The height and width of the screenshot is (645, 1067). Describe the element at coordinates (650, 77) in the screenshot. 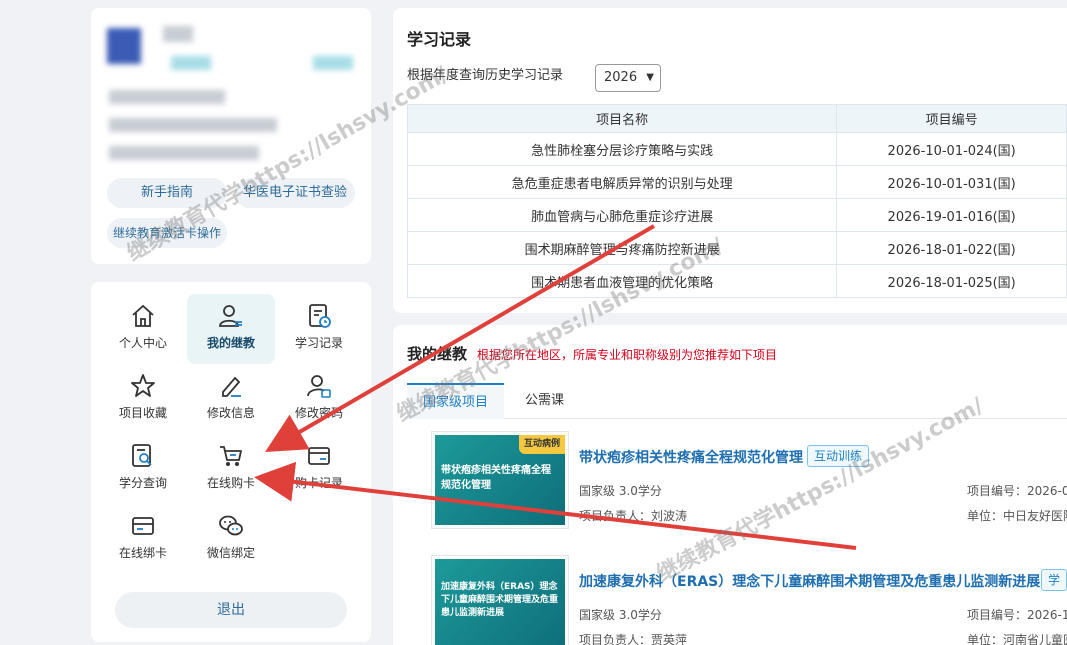

I see `chevron-down-icon: ▼` at that location.